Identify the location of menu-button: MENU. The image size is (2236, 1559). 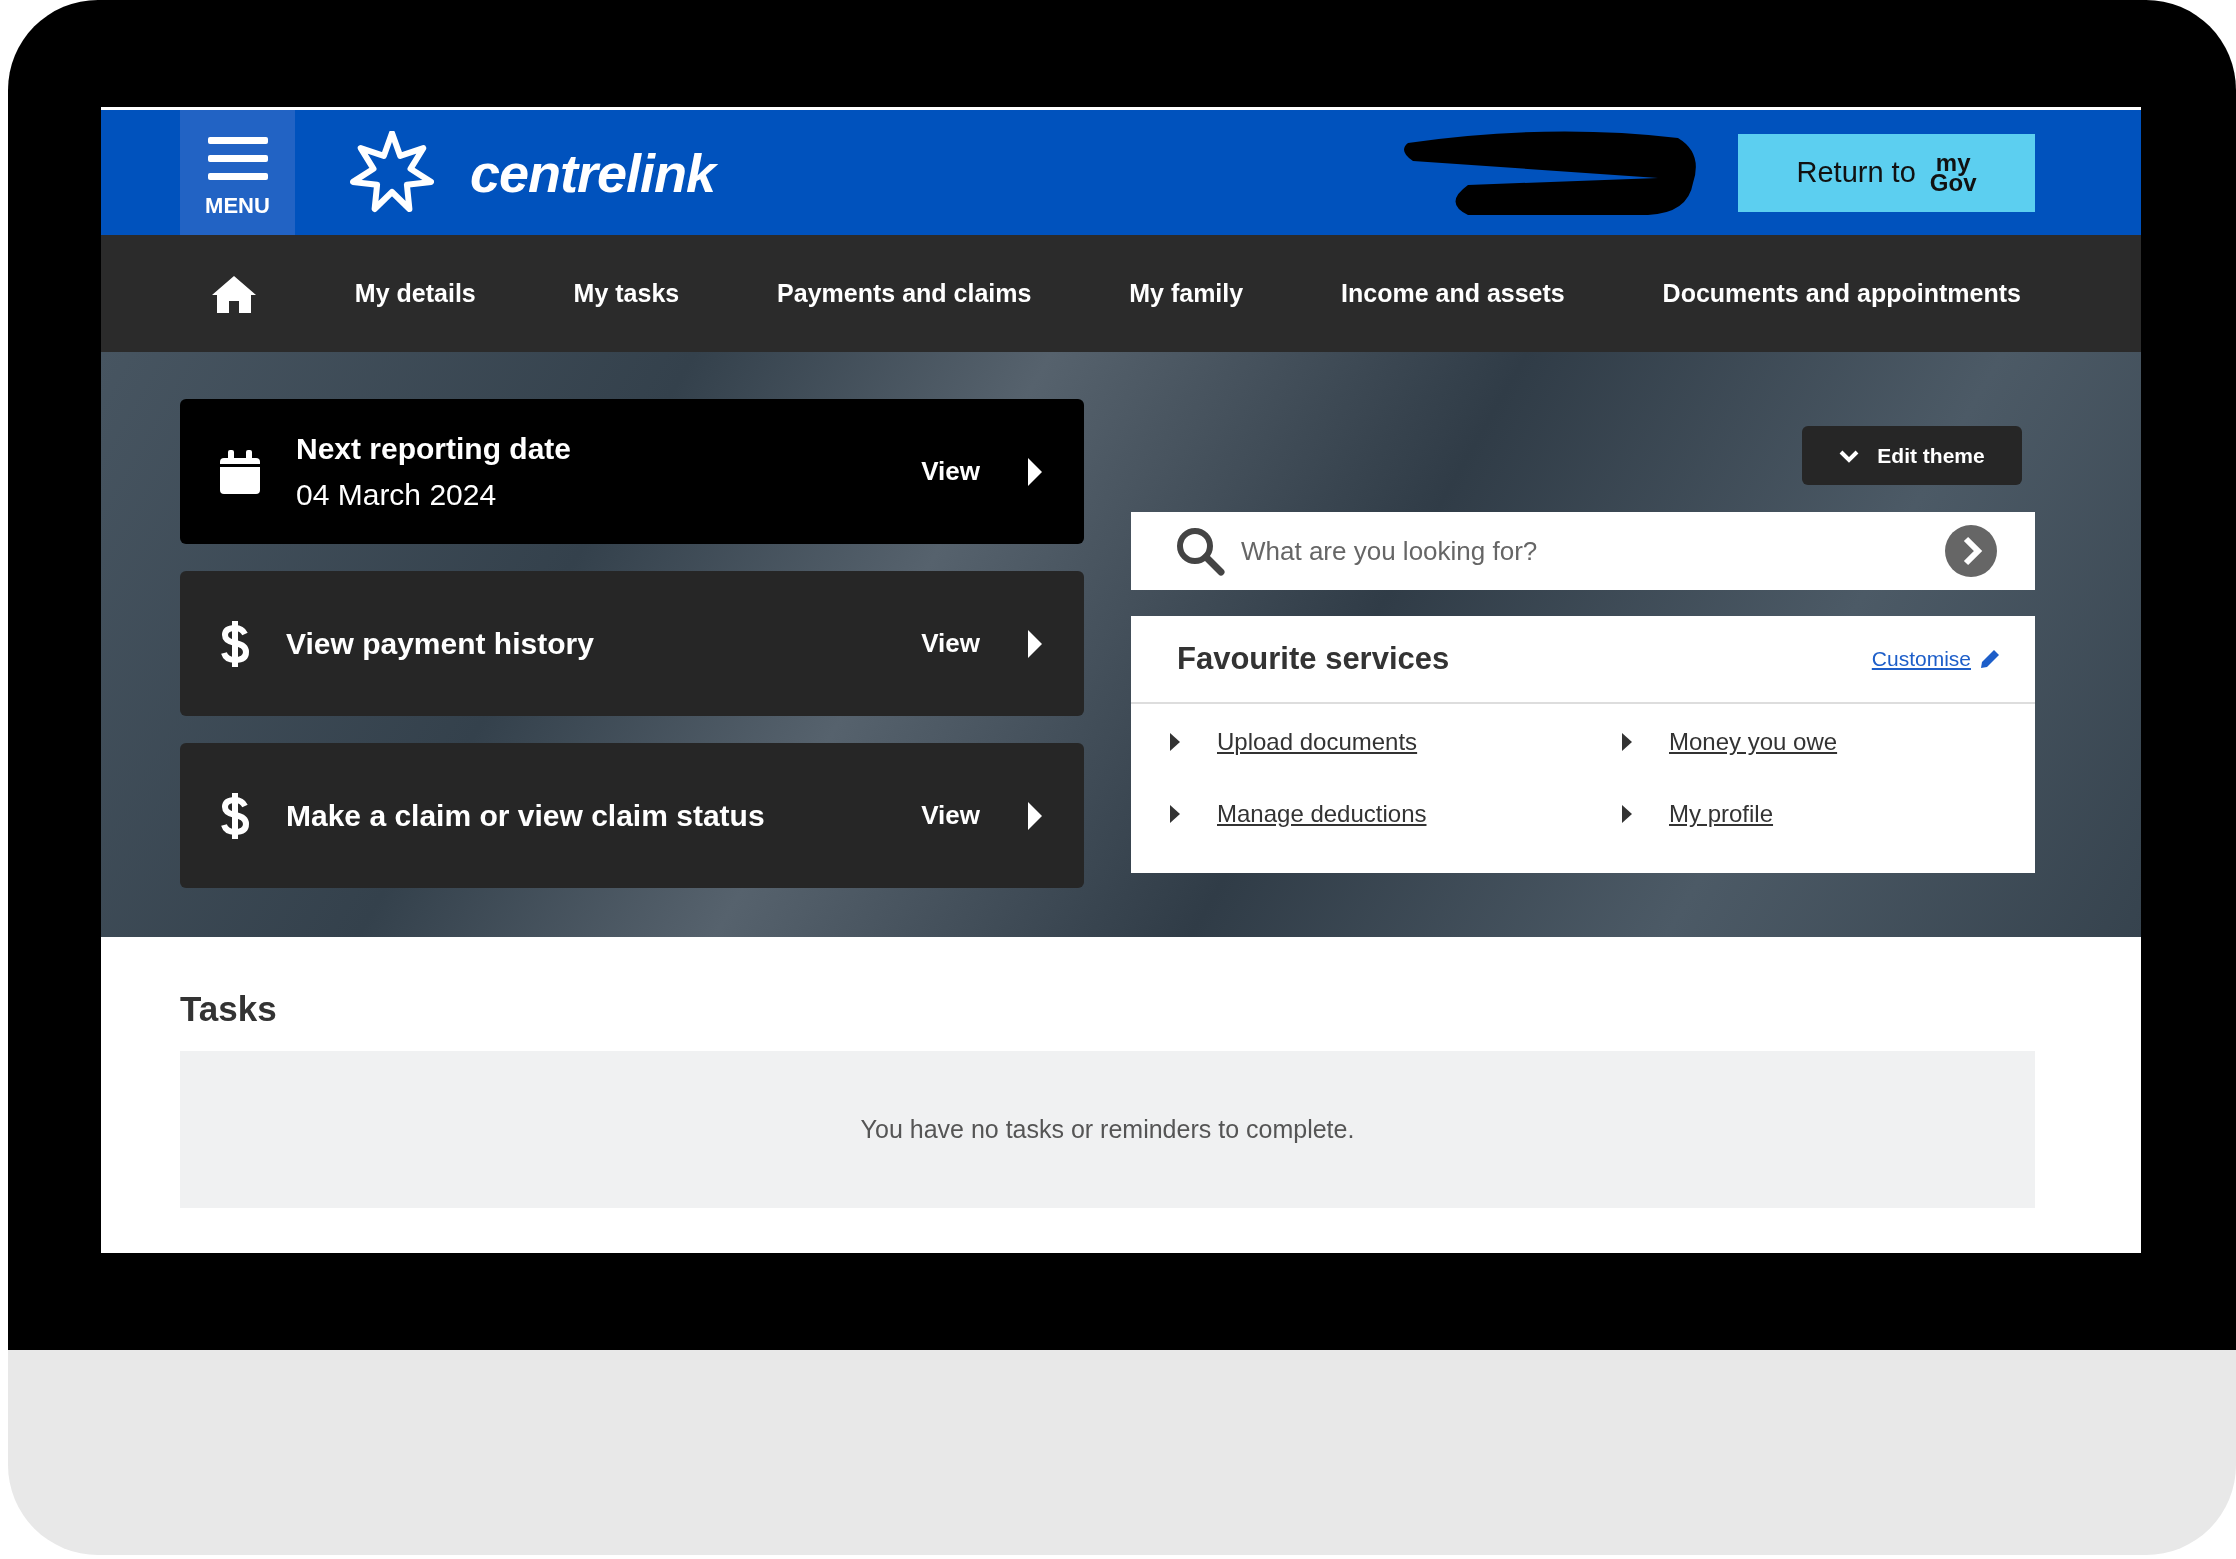
(237, 172).